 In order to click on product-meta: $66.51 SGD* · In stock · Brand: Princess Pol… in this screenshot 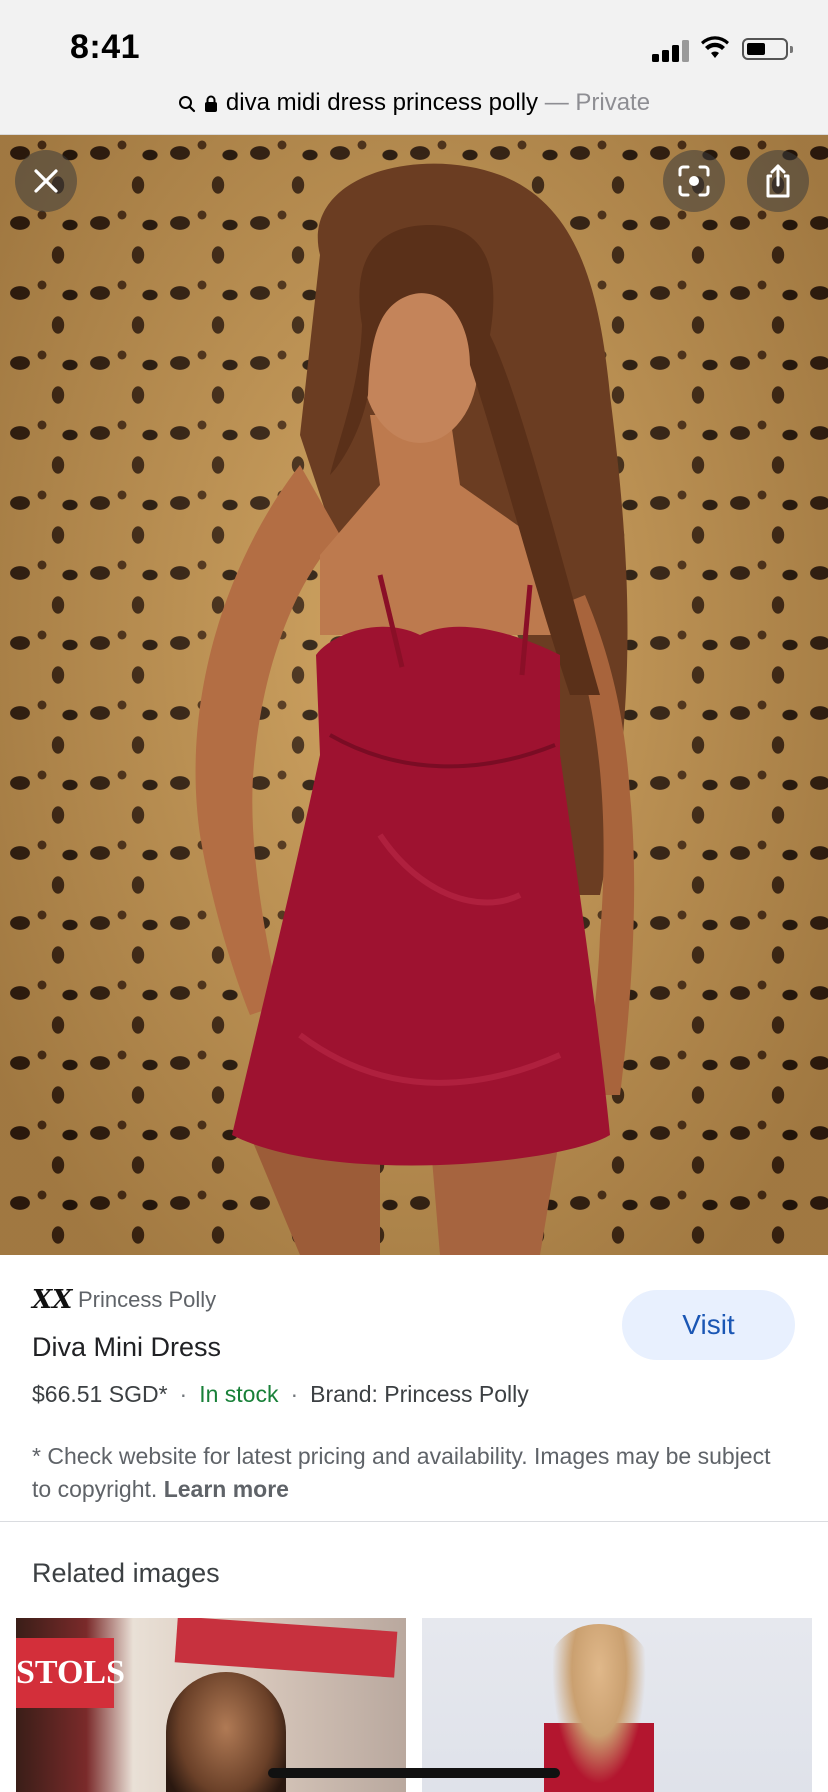, I will do `click(280, 1394)`.